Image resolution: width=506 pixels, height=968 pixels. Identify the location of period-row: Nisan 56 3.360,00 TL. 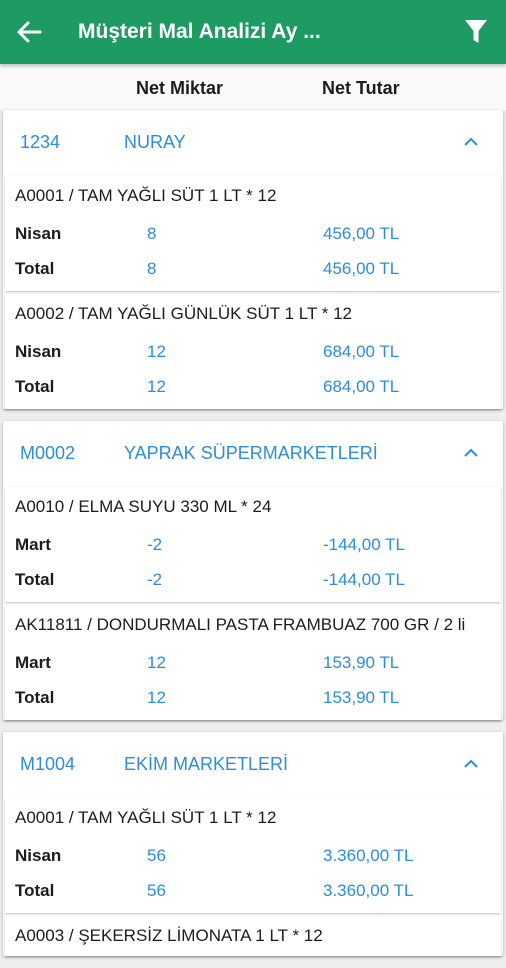
(253, 855).